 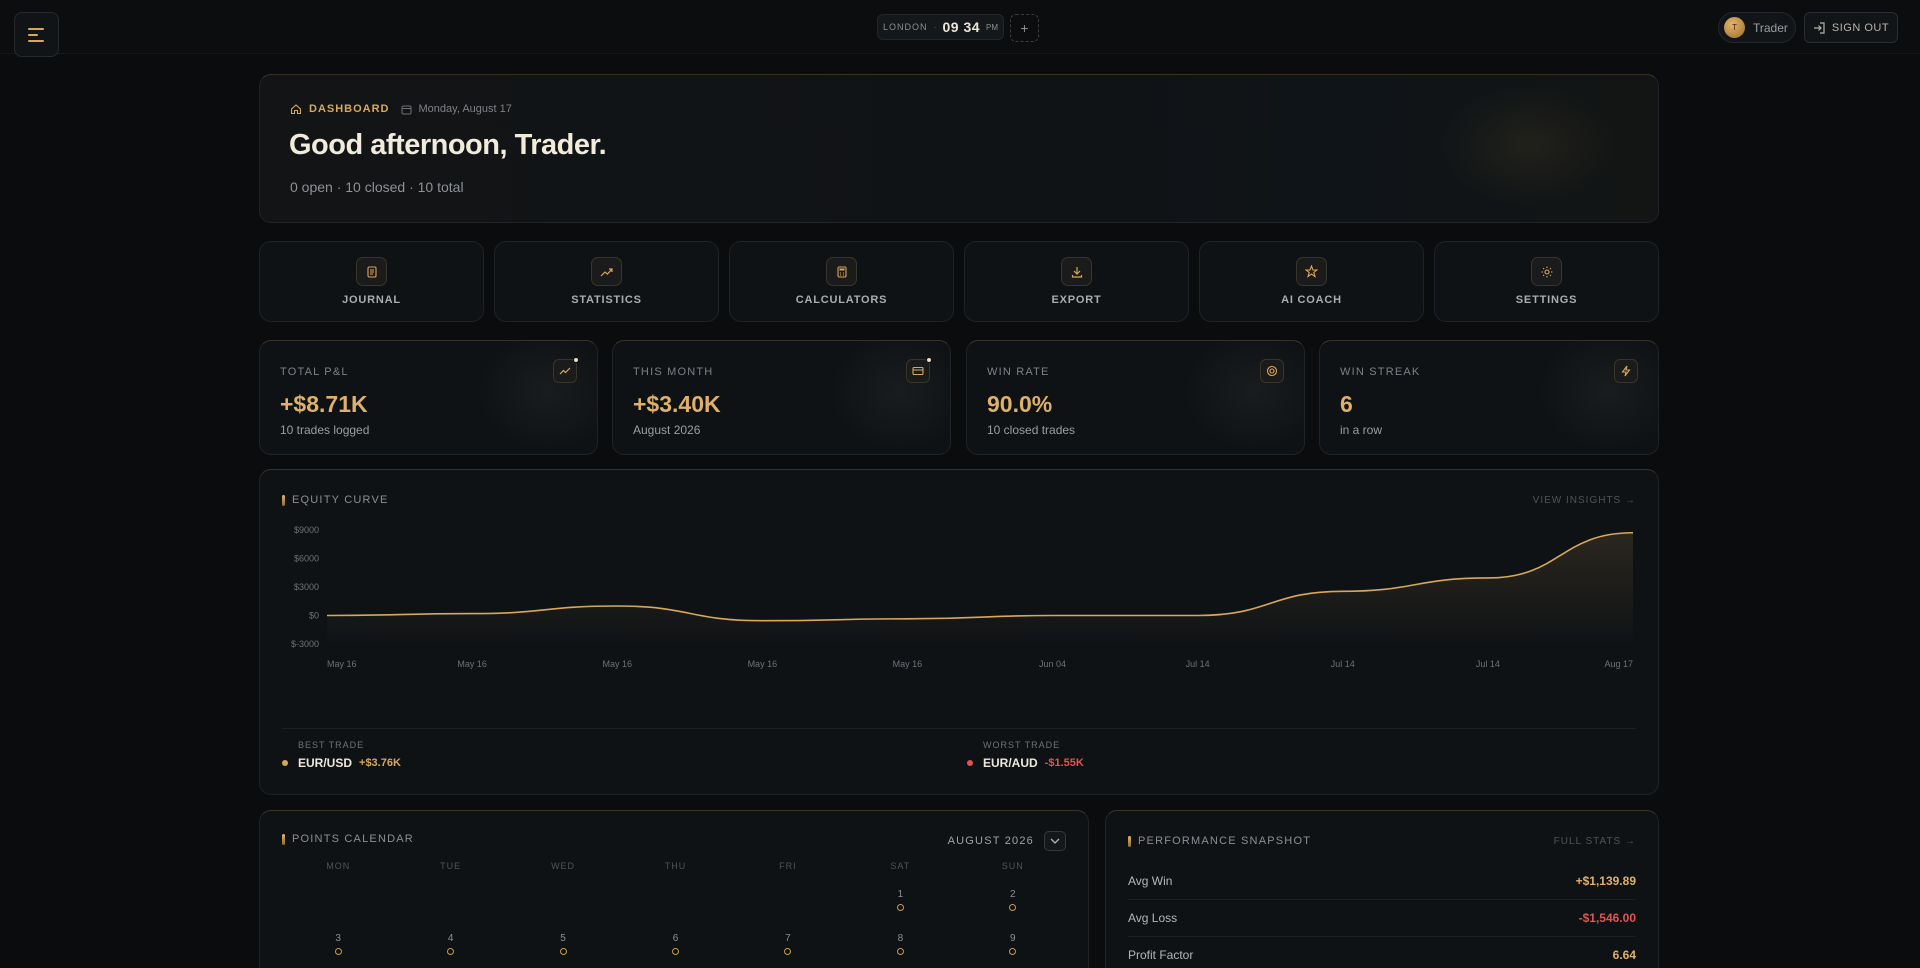 I want to click on calendar-day-number: 5, so click(x=563, y=938).